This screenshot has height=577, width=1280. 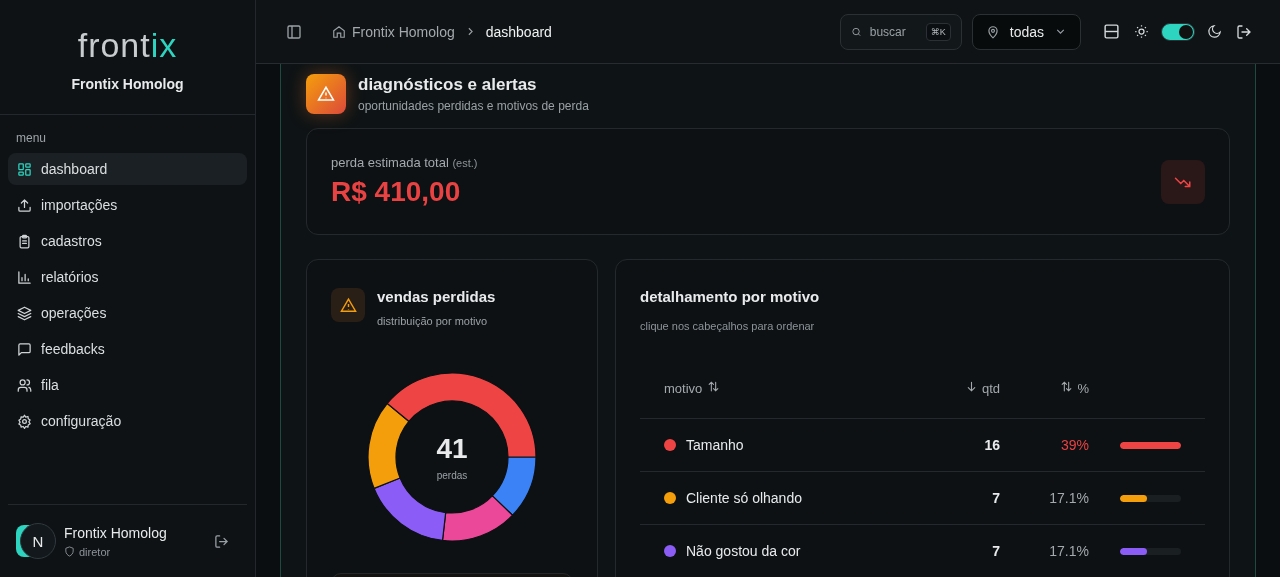 What do you see at coordinates (127, 84) in the screenshot?
I see `company-name: Frontix Homolog` at bounding box center [127, 84].